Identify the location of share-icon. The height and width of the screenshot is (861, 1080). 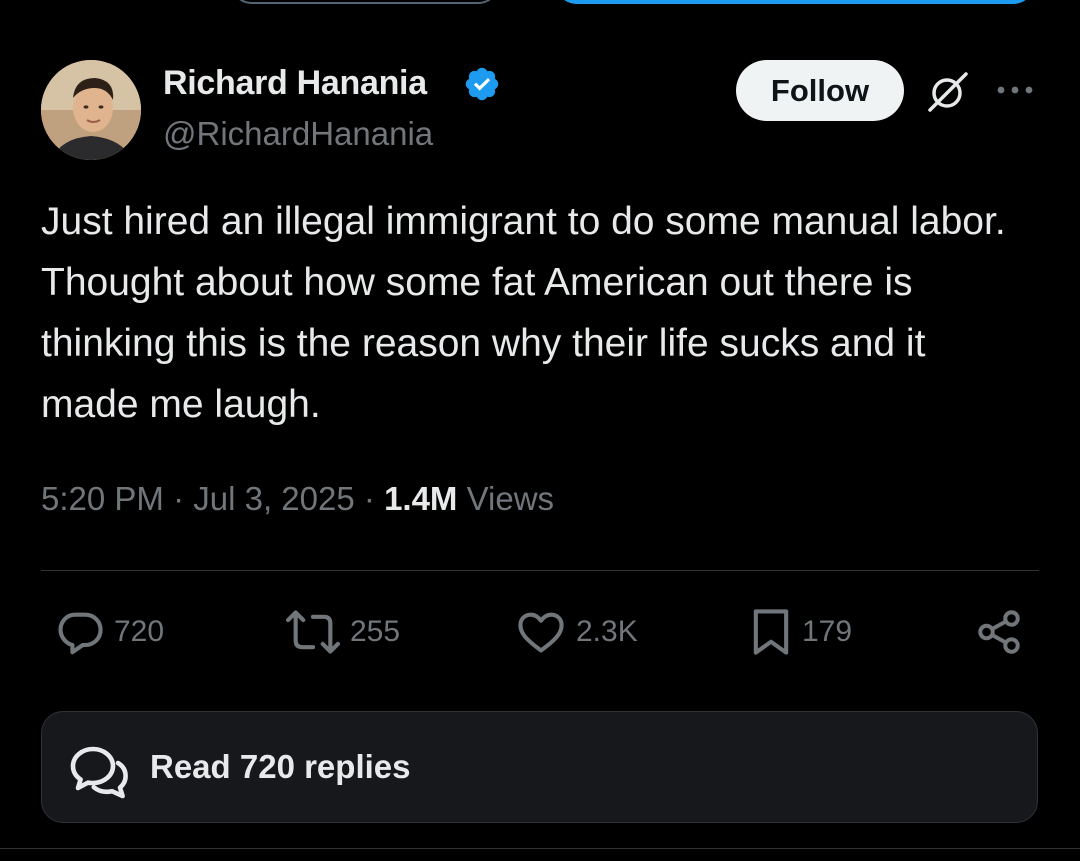
(999, 632).